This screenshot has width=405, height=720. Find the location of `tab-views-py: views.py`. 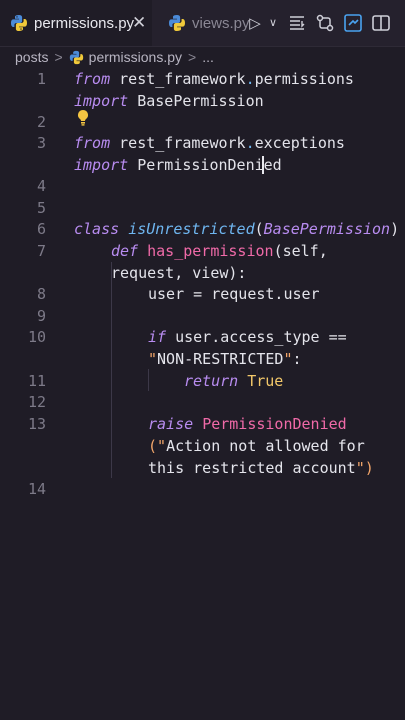

tab-views-py: views.py is located at coordinates (204, 23).